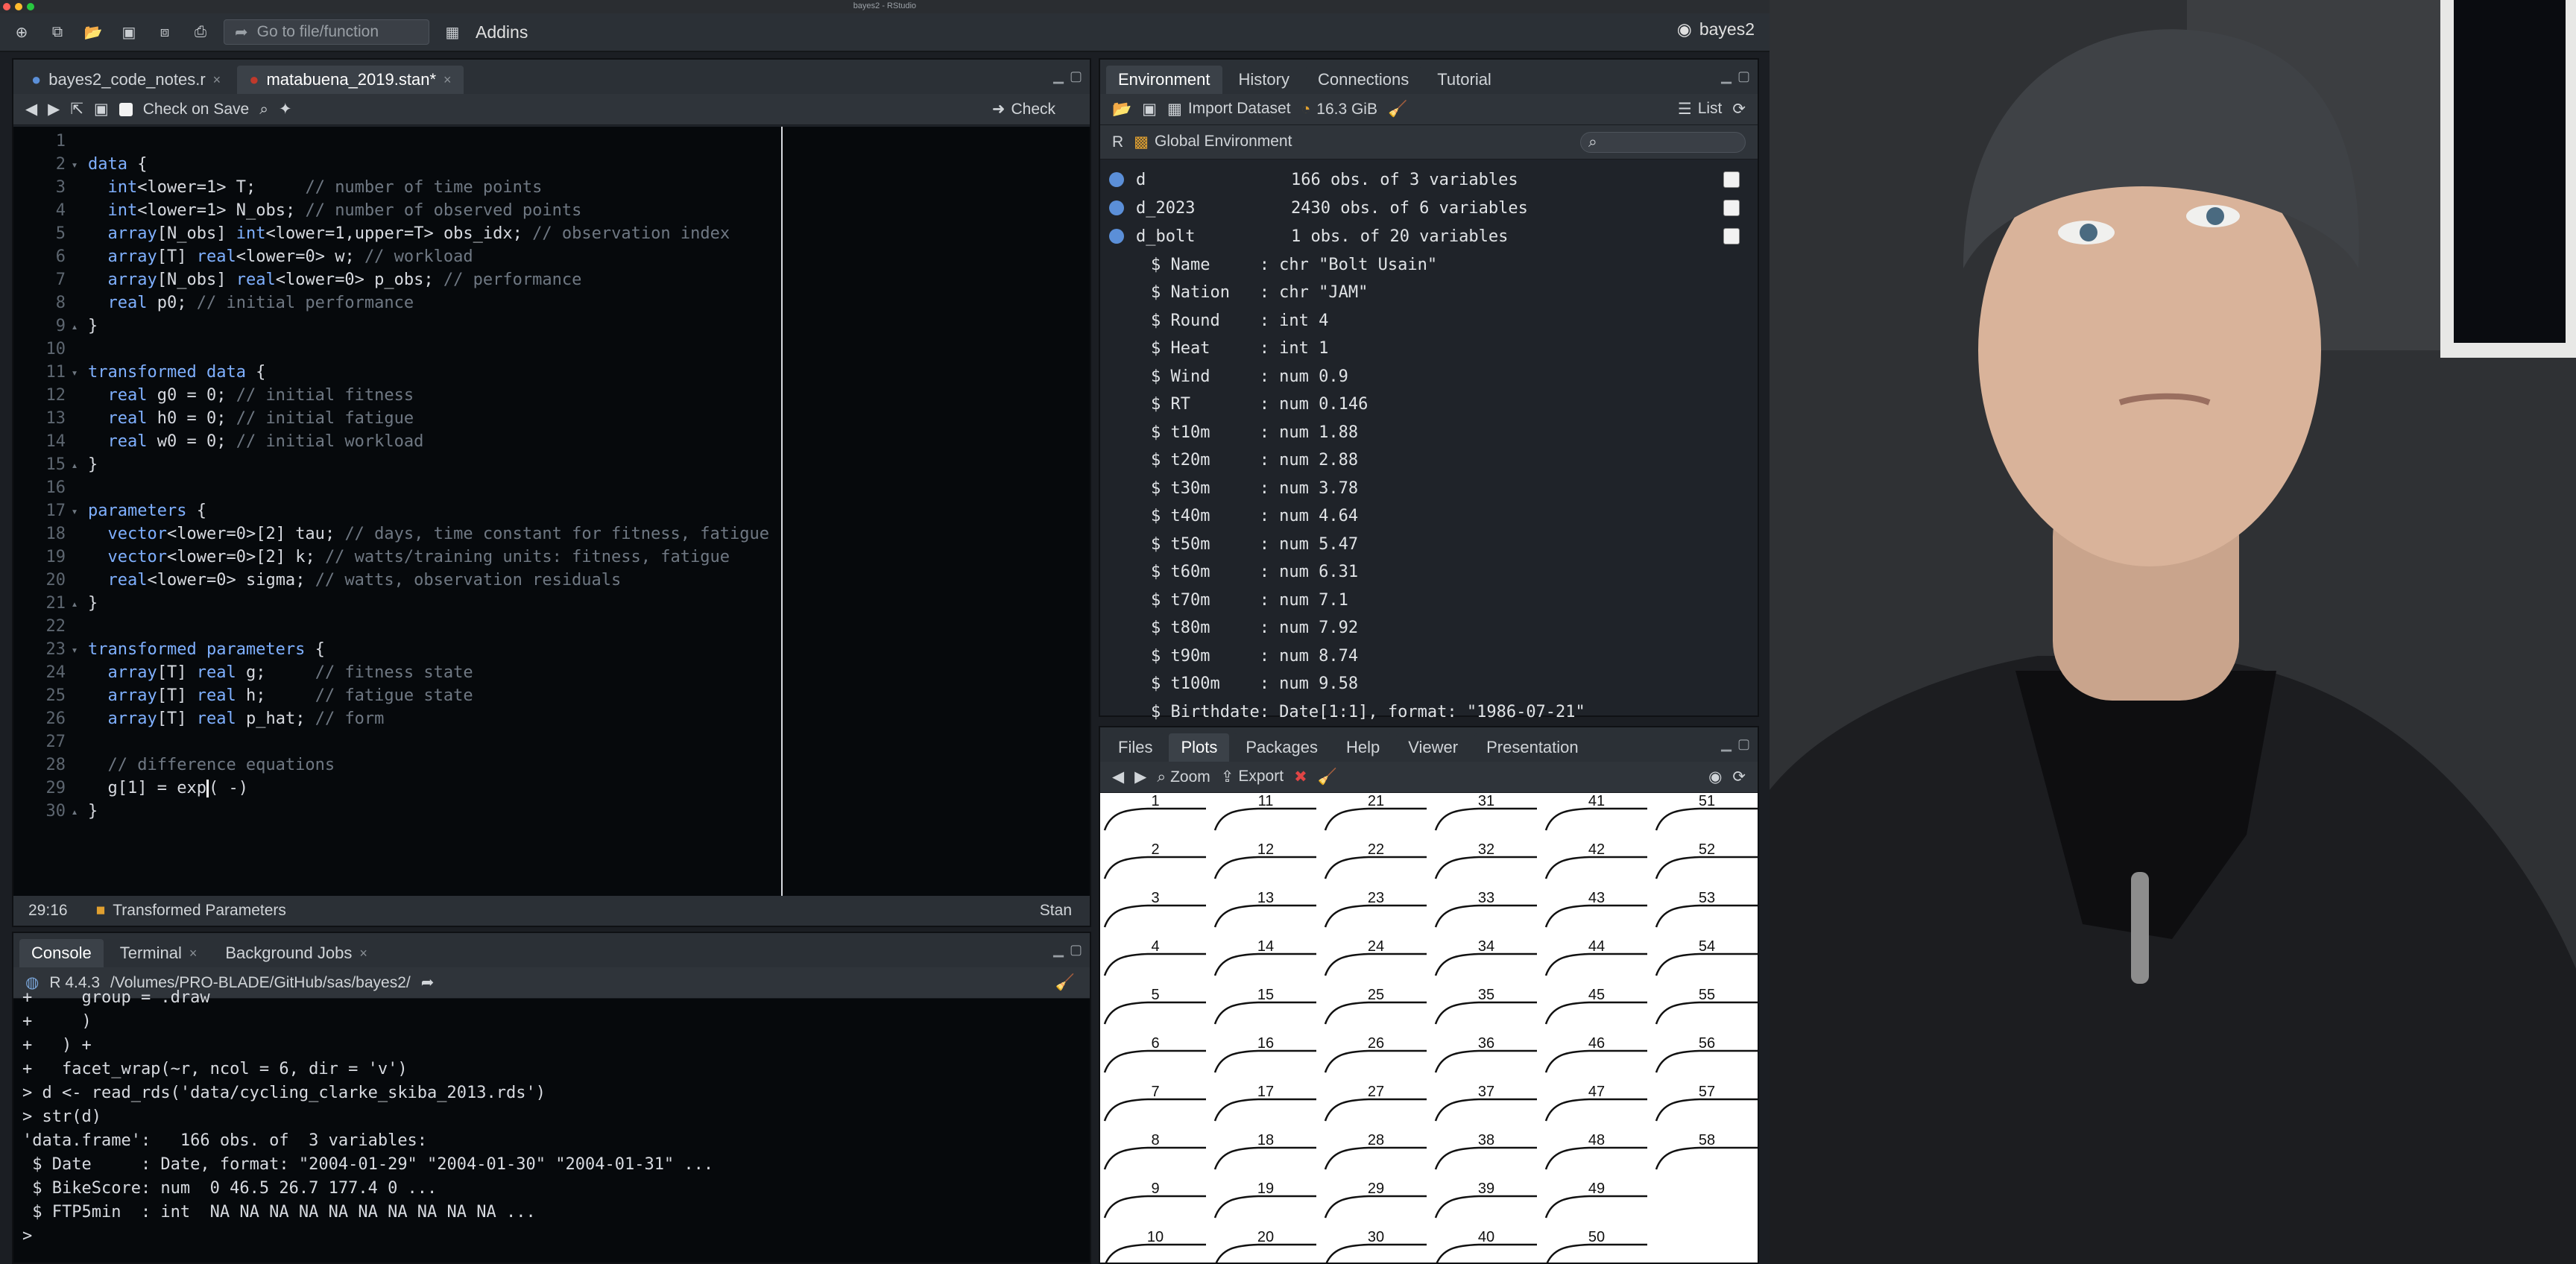  What do you see at coordinates (243, 695) in the screenshot?
I see `code-line: 25 array[T] real h; // fatigue state` at bounding box center [243, 695].